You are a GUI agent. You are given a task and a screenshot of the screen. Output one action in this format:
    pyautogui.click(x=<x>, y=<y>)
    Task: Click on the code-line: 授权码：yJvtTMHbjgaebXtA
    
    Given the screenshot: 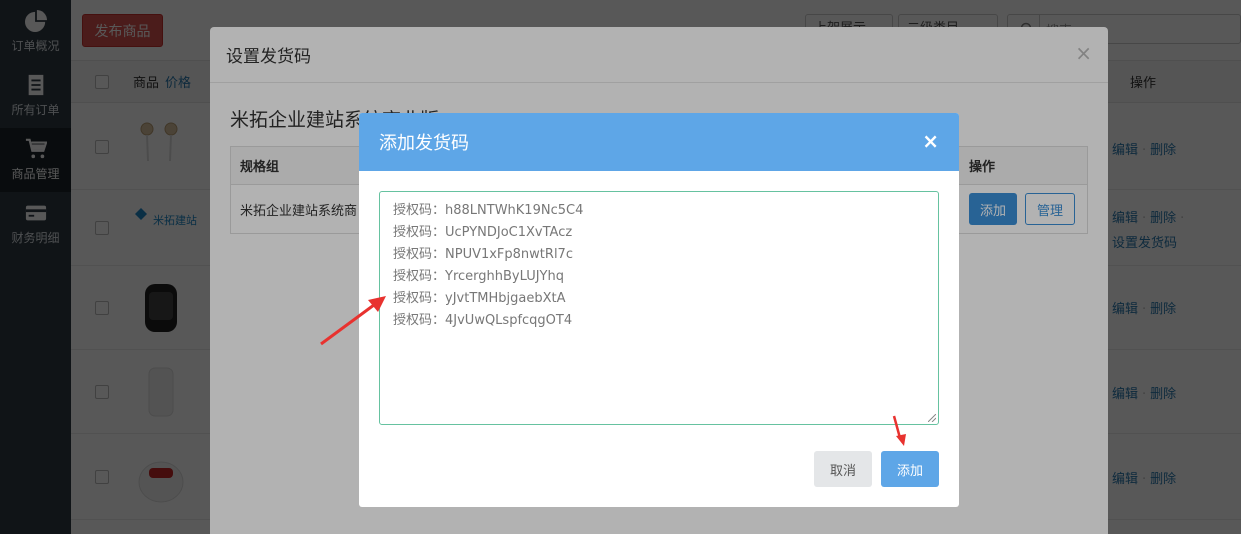 What is the action you would take?
    pyautogui.click(x=479, y=298)
    